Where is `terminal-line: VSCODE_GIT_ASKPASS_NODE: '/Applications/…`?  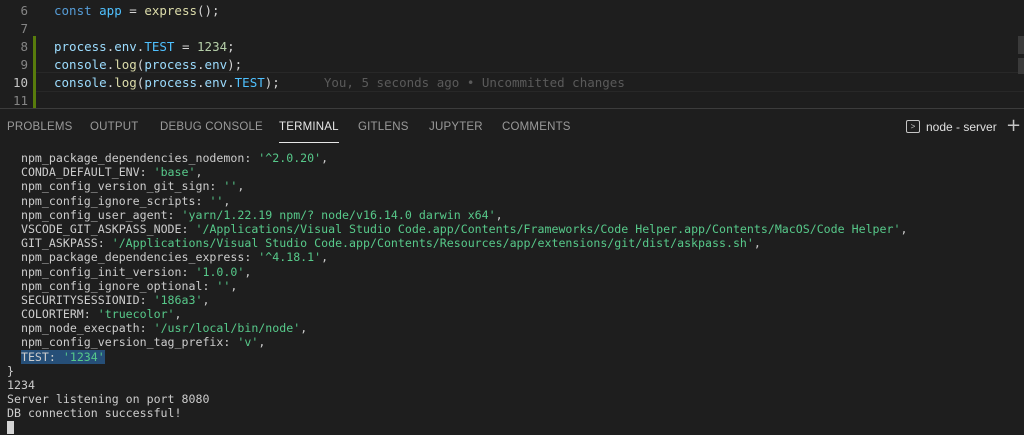 terminal-line: VSCODE_GIT_ASKPASS_NODE: '/Applications/… is located at coordinates (464, 228).